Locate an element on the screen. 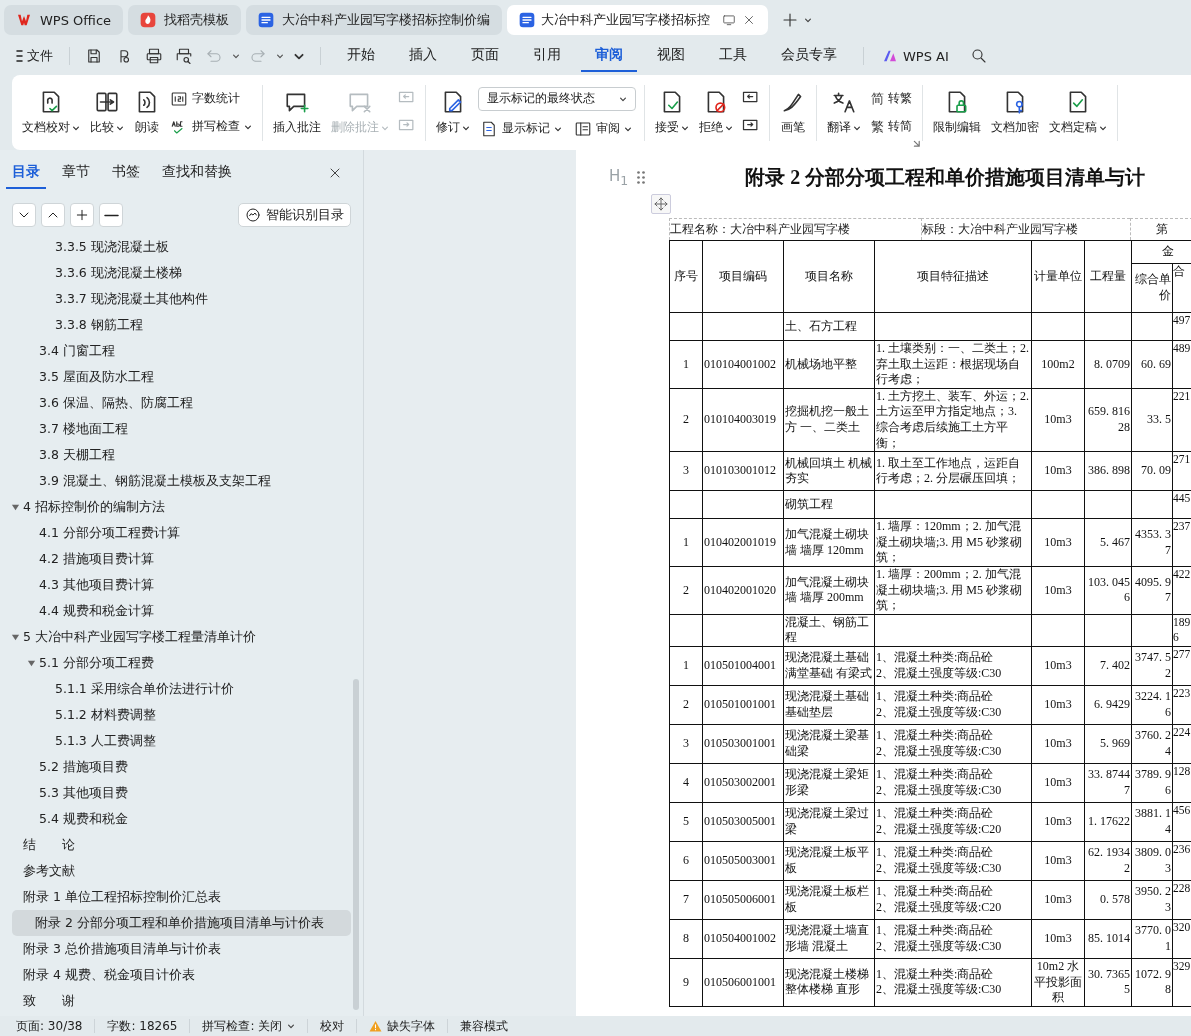  table-cell: 1、混凝土种类:商品砼 2、混凝土强度等级:C30 is located at coordinates (953, 783).